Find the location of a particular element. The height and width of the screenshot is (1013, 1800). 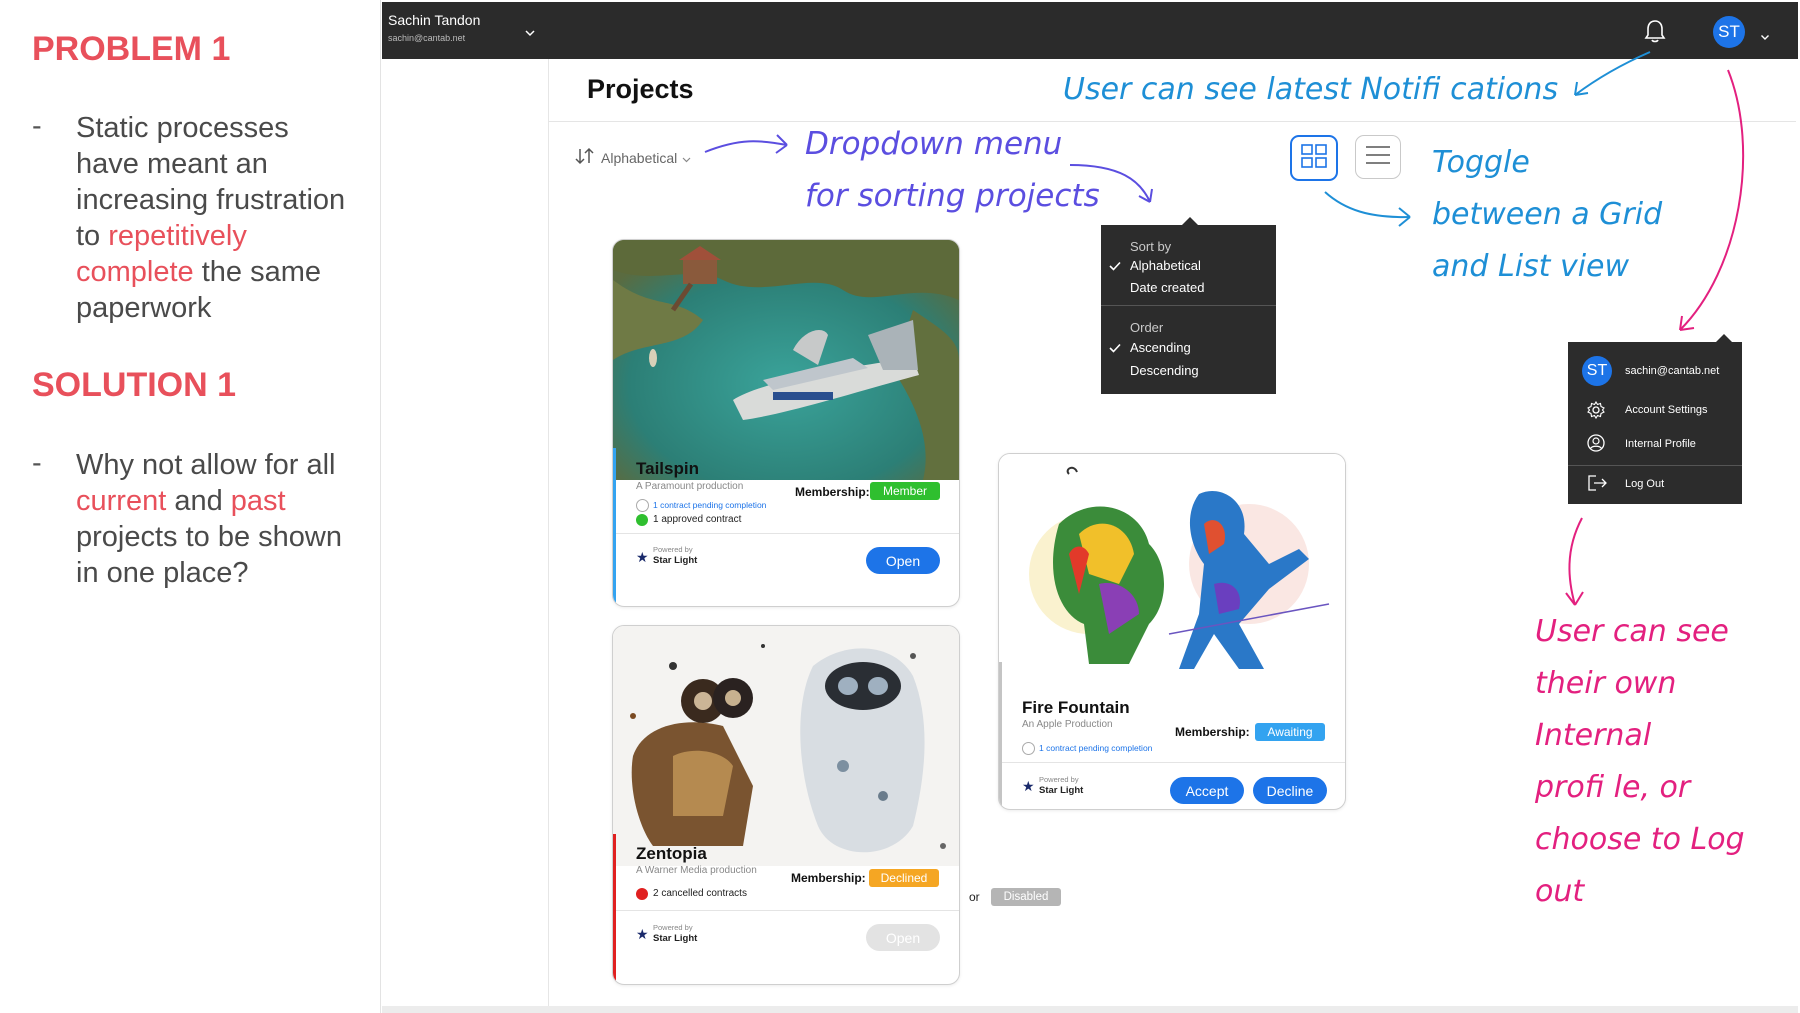

annotation-toggle-line1: Toggle is located at coordinates (1481, 162).